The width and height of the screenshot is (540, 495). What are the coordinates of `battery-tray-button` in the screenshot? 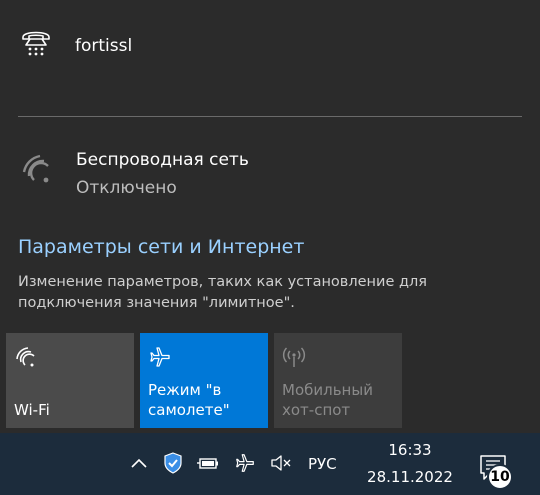 It's located at (209, 463).